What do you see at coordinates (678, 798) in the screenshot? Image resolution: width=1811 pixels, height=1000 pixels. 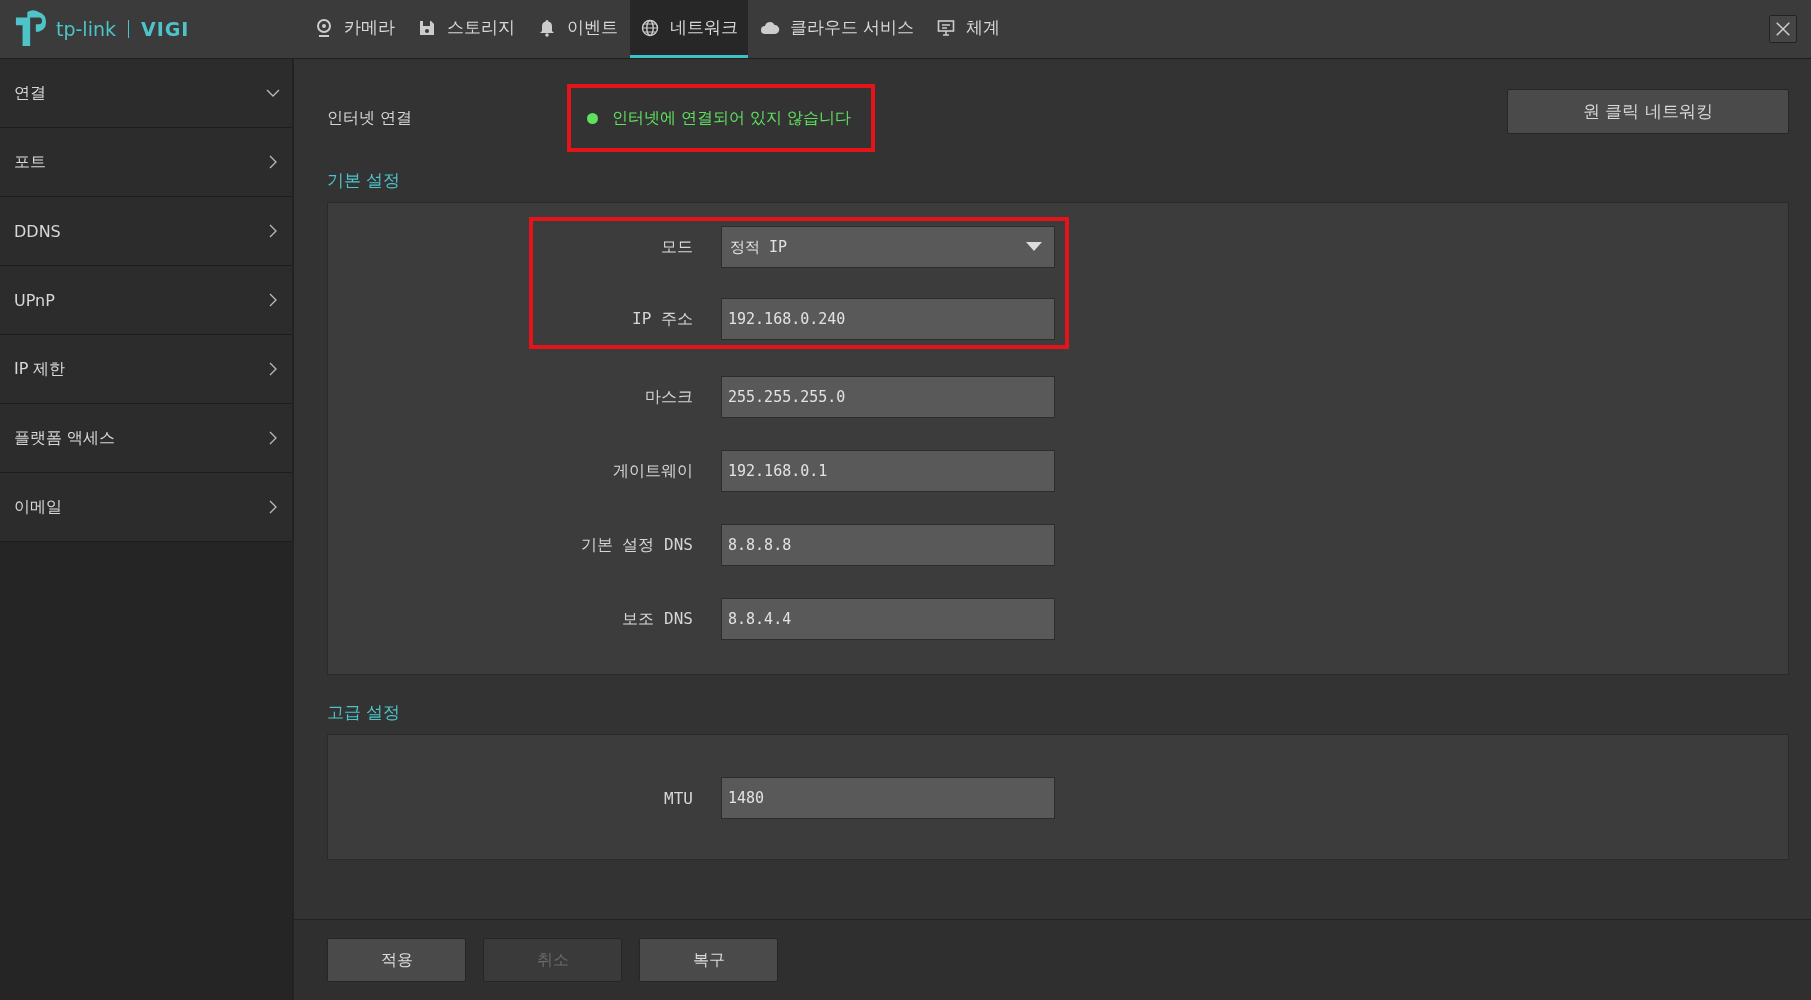 I see `field-label: MTU` at bounding box center [678, 798].